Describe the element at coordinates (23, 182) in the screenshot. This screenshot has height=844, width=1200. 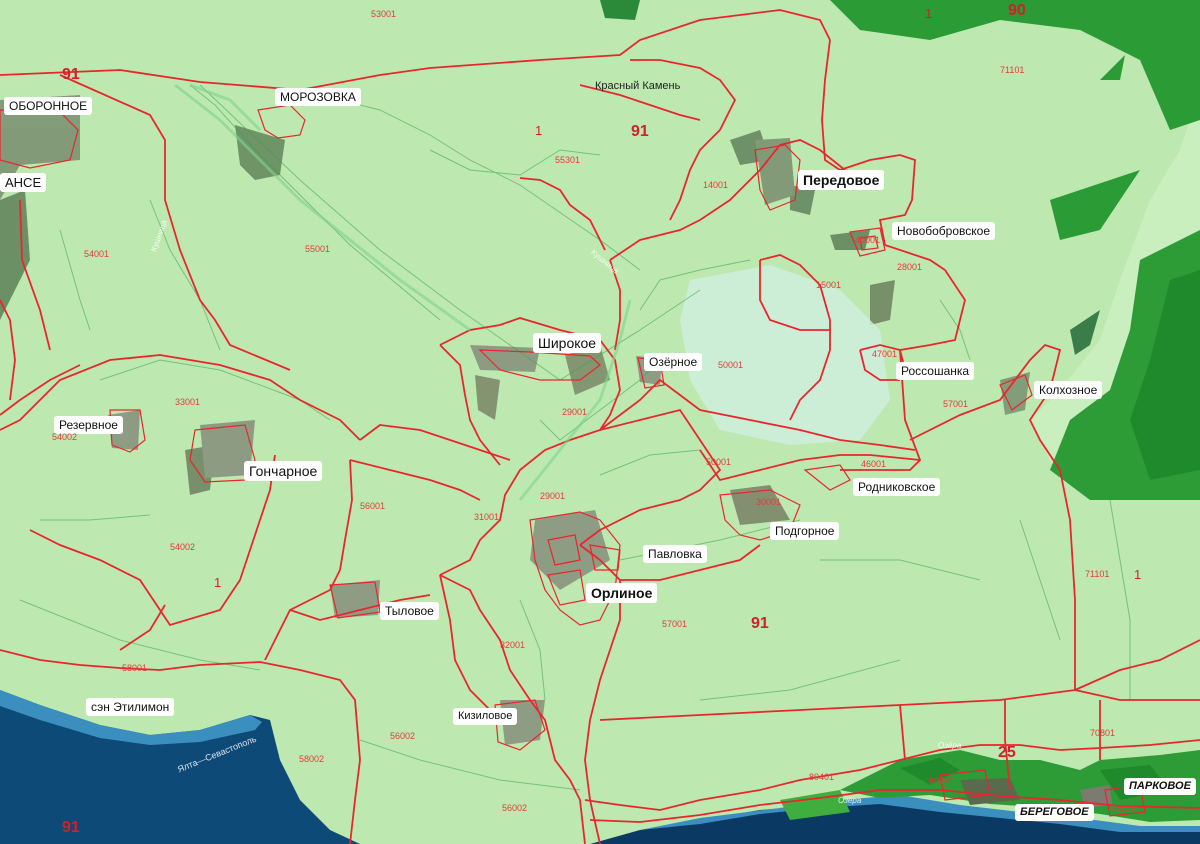
I see `settlement-label-partial-left: АНСЕ` at that location.